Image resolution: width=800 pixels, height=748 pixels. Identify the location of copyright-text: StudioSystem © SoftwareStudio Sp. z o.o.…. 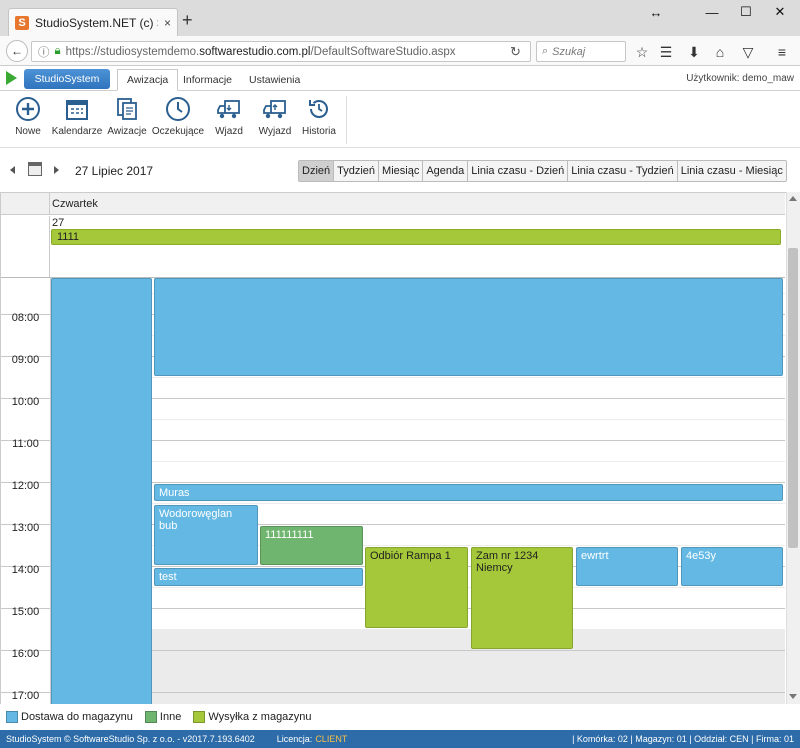
(130, 739).